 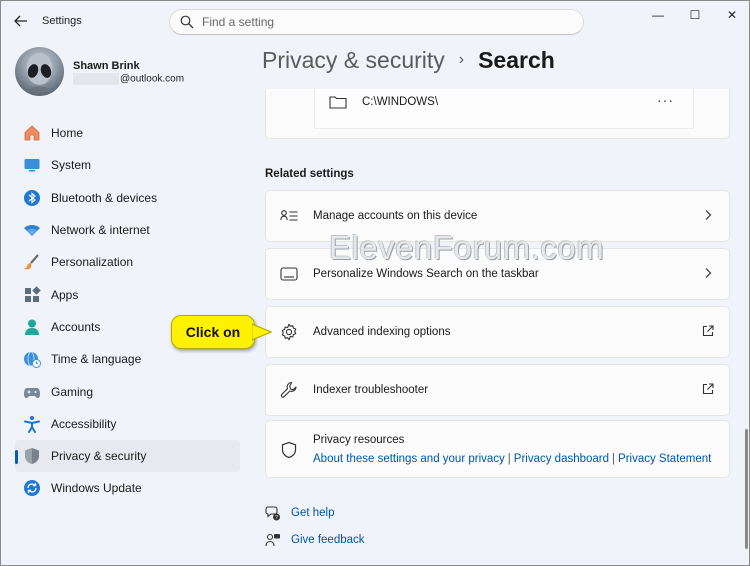 What do you see at coordinates (400, 102) in the screenshot?
I see `folder-path: C:\WINDOWS\` at bounding box center [400, 102].